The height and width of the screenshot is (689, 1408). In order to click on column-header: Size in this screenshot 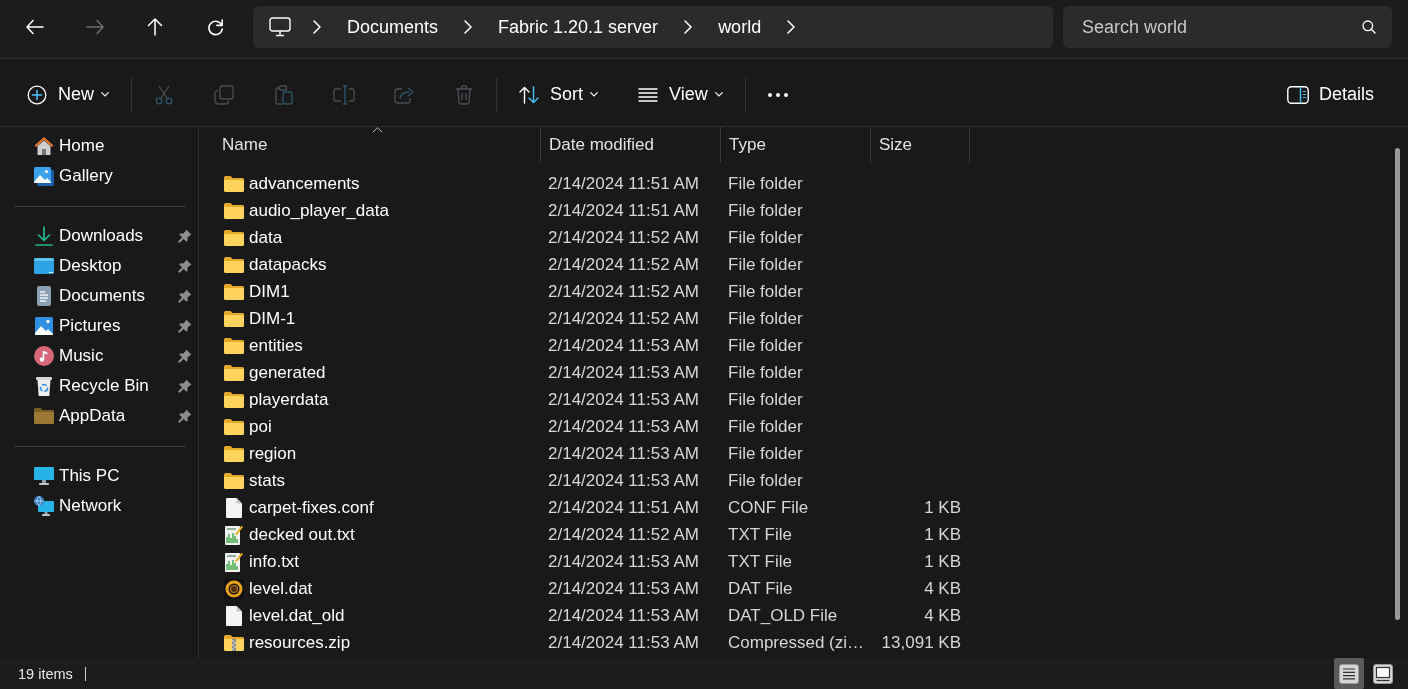, I will do `click(920, 145)`.